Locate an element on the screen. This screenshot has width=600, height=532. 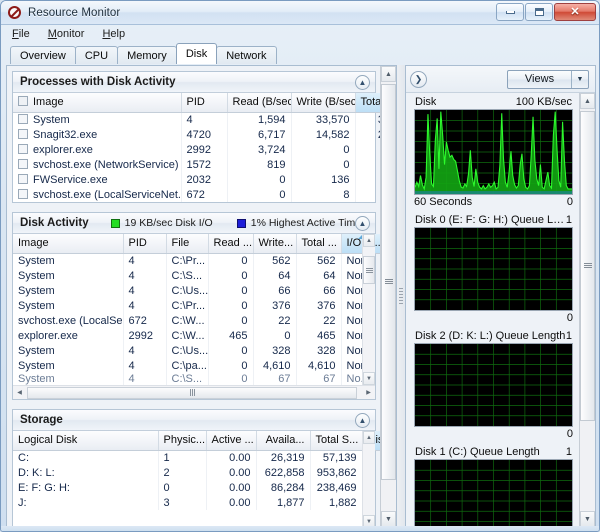
graph-disk0-max-label: 1 is located at coordinates (568, 220).